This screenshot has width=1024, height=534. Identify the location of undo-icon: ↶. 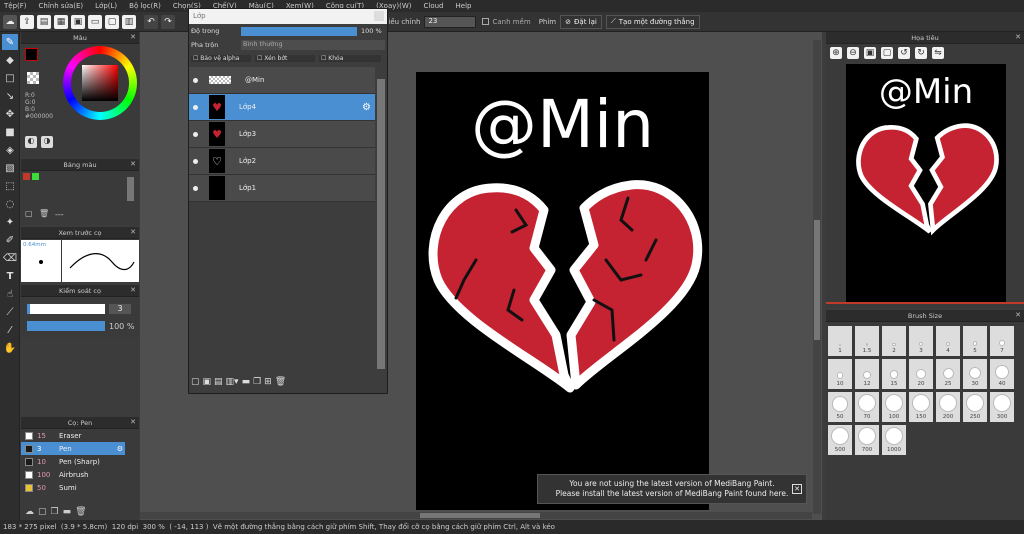
(151, 21).